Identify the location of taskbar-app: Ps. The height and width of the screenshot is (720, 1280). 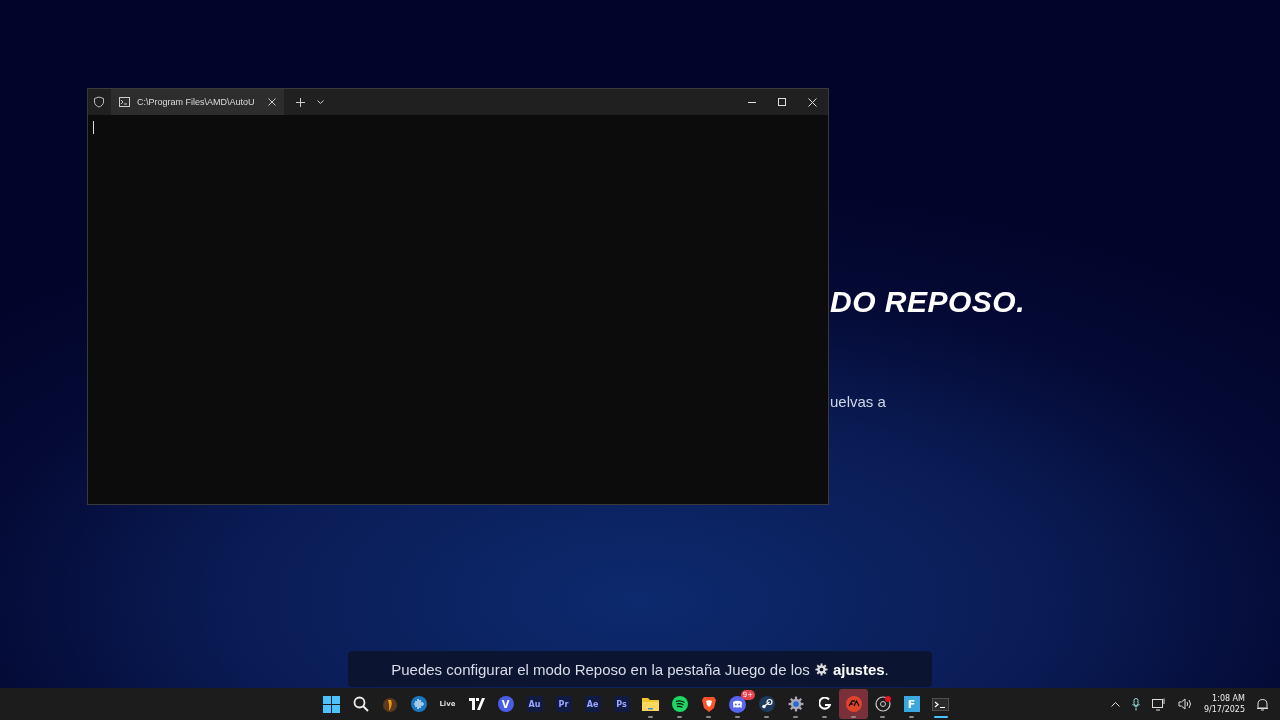
(621, 704).